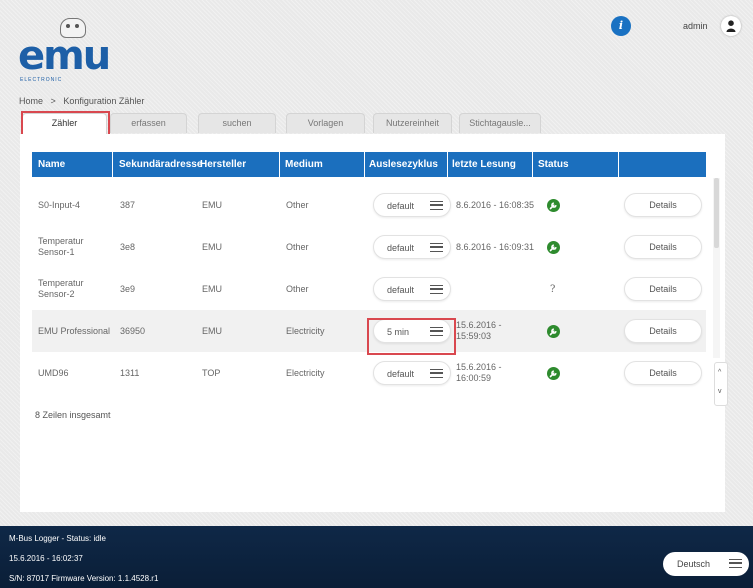 This screenshot has width=753, height=588. Describe the element at coordinates (46, 558) in the screenshot. I see `current-datetime: 15.6.2016 - 16:02:37` at that location.